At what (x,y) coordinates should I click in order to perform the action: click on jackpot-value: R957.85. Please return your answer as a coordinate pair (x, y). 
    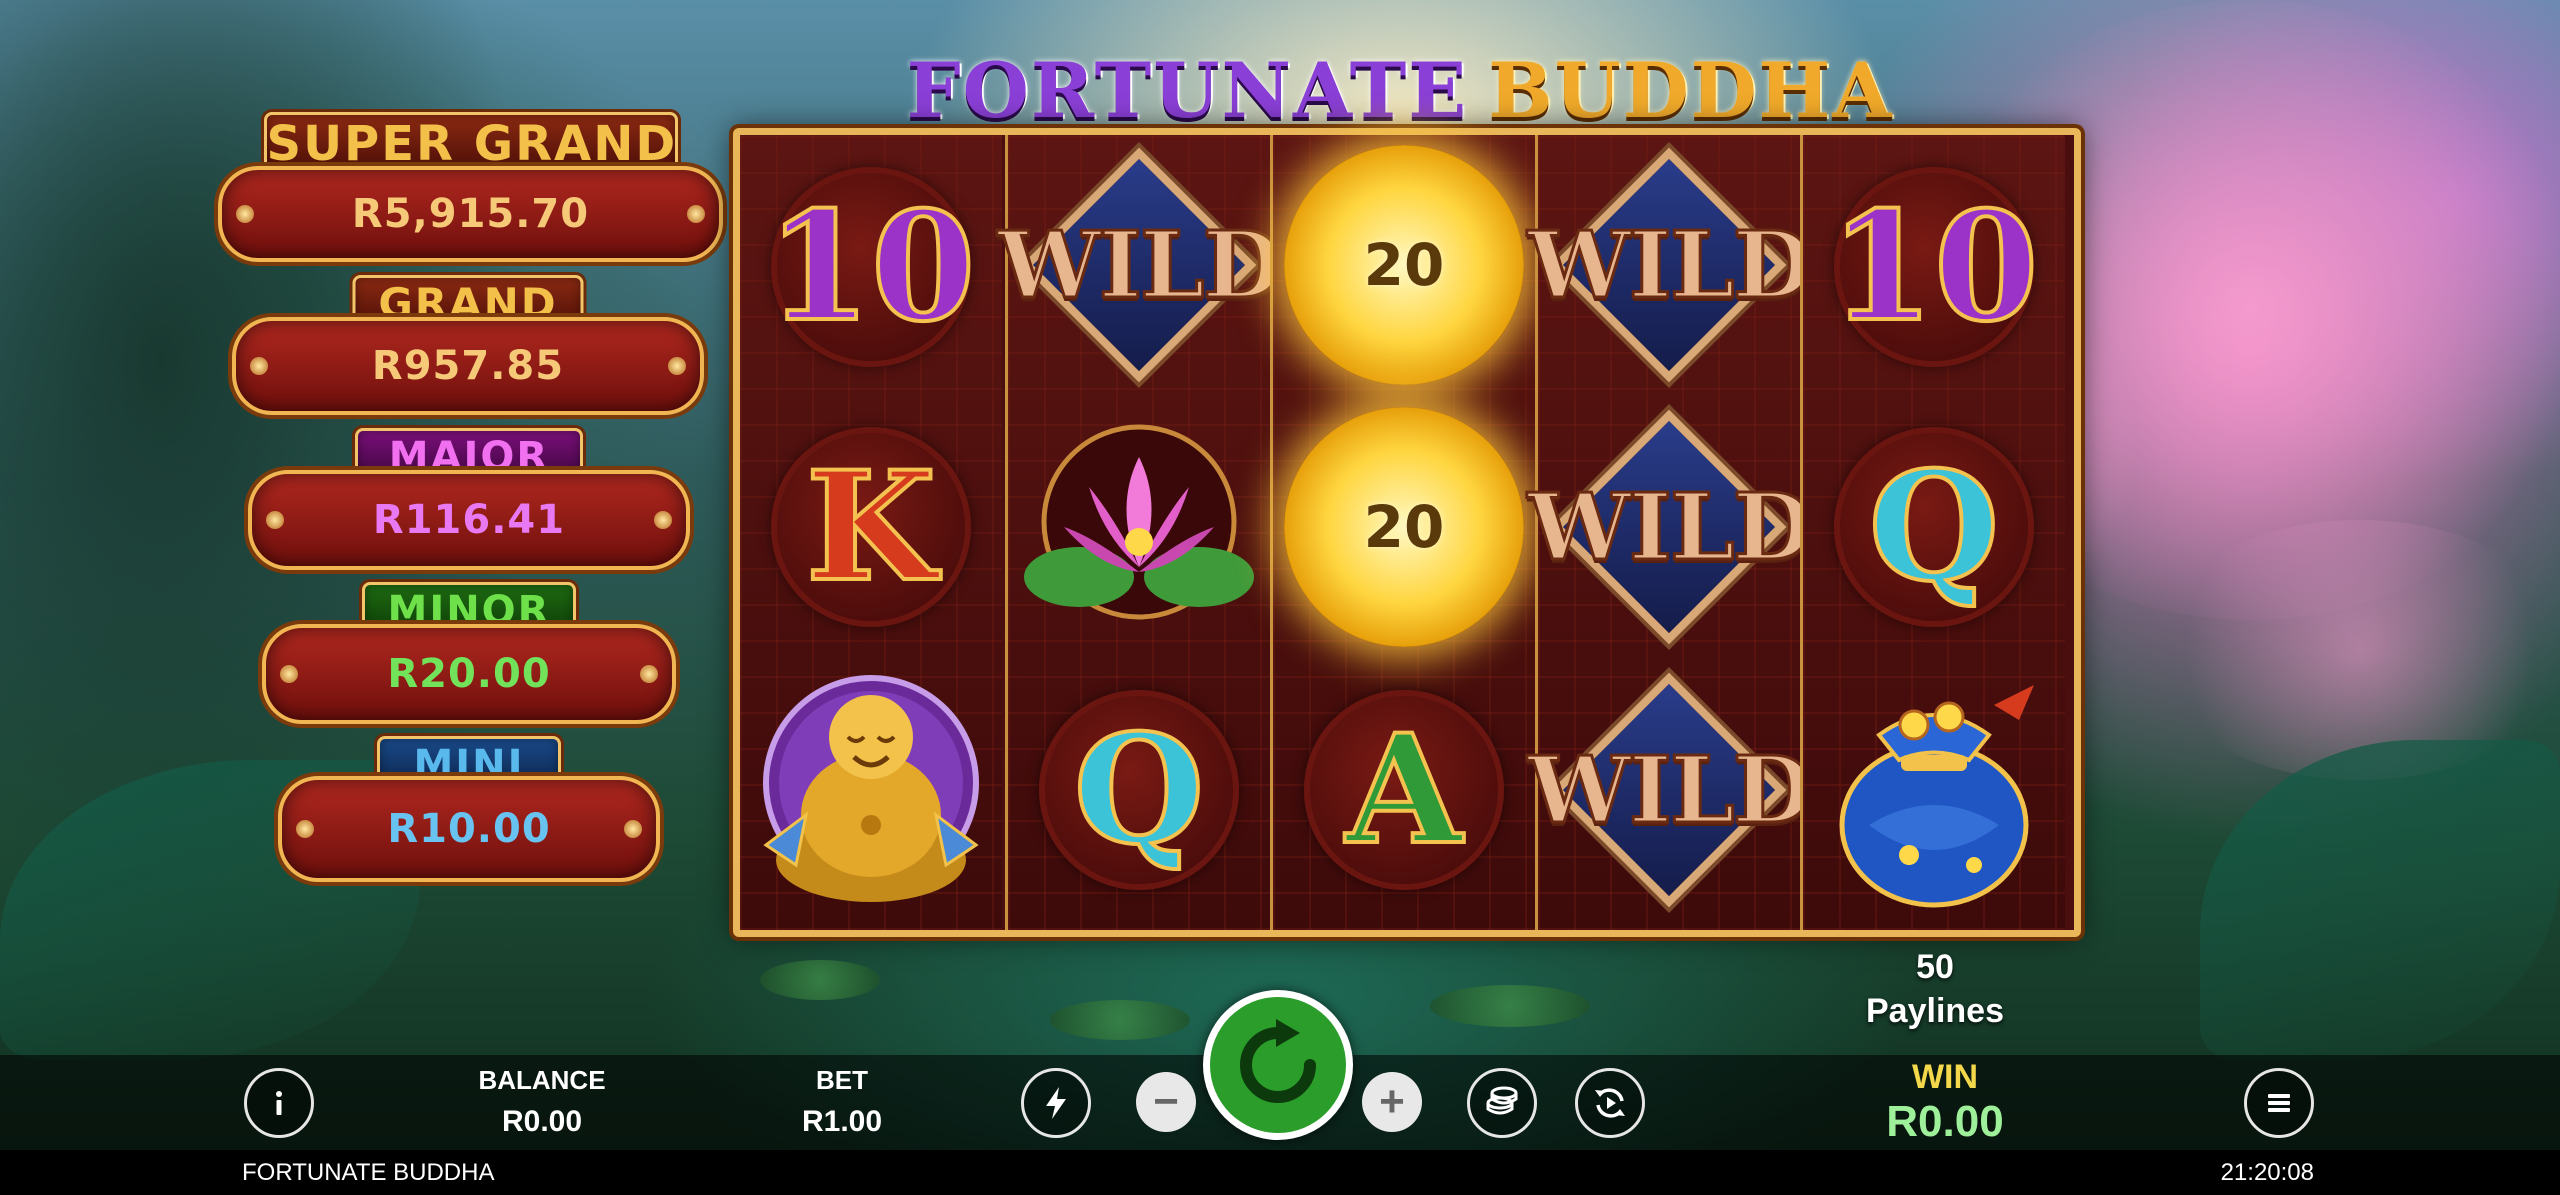
    Looking at the image, I should click on (468, 366).